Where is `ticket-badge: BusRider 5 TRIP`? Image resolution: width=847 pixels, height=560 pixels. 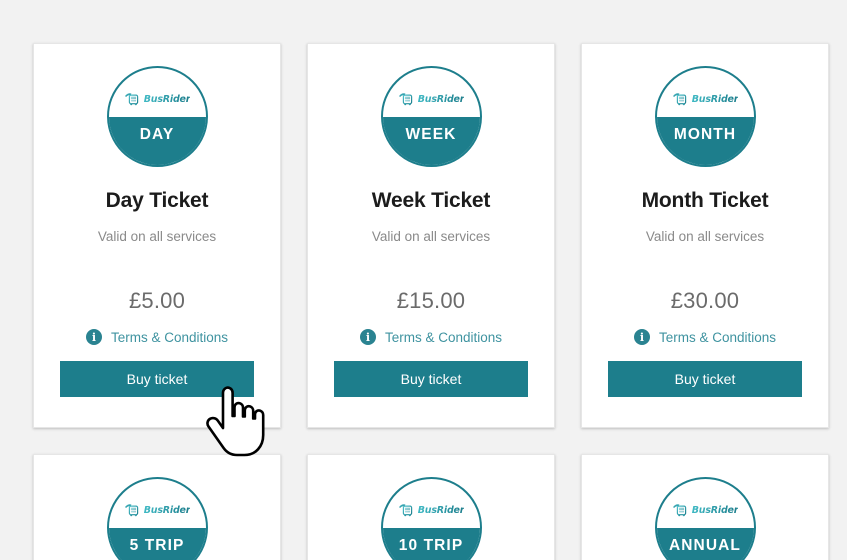 ticket-badge: BusRider 5 TRIP is located at coordinates (157, 518).